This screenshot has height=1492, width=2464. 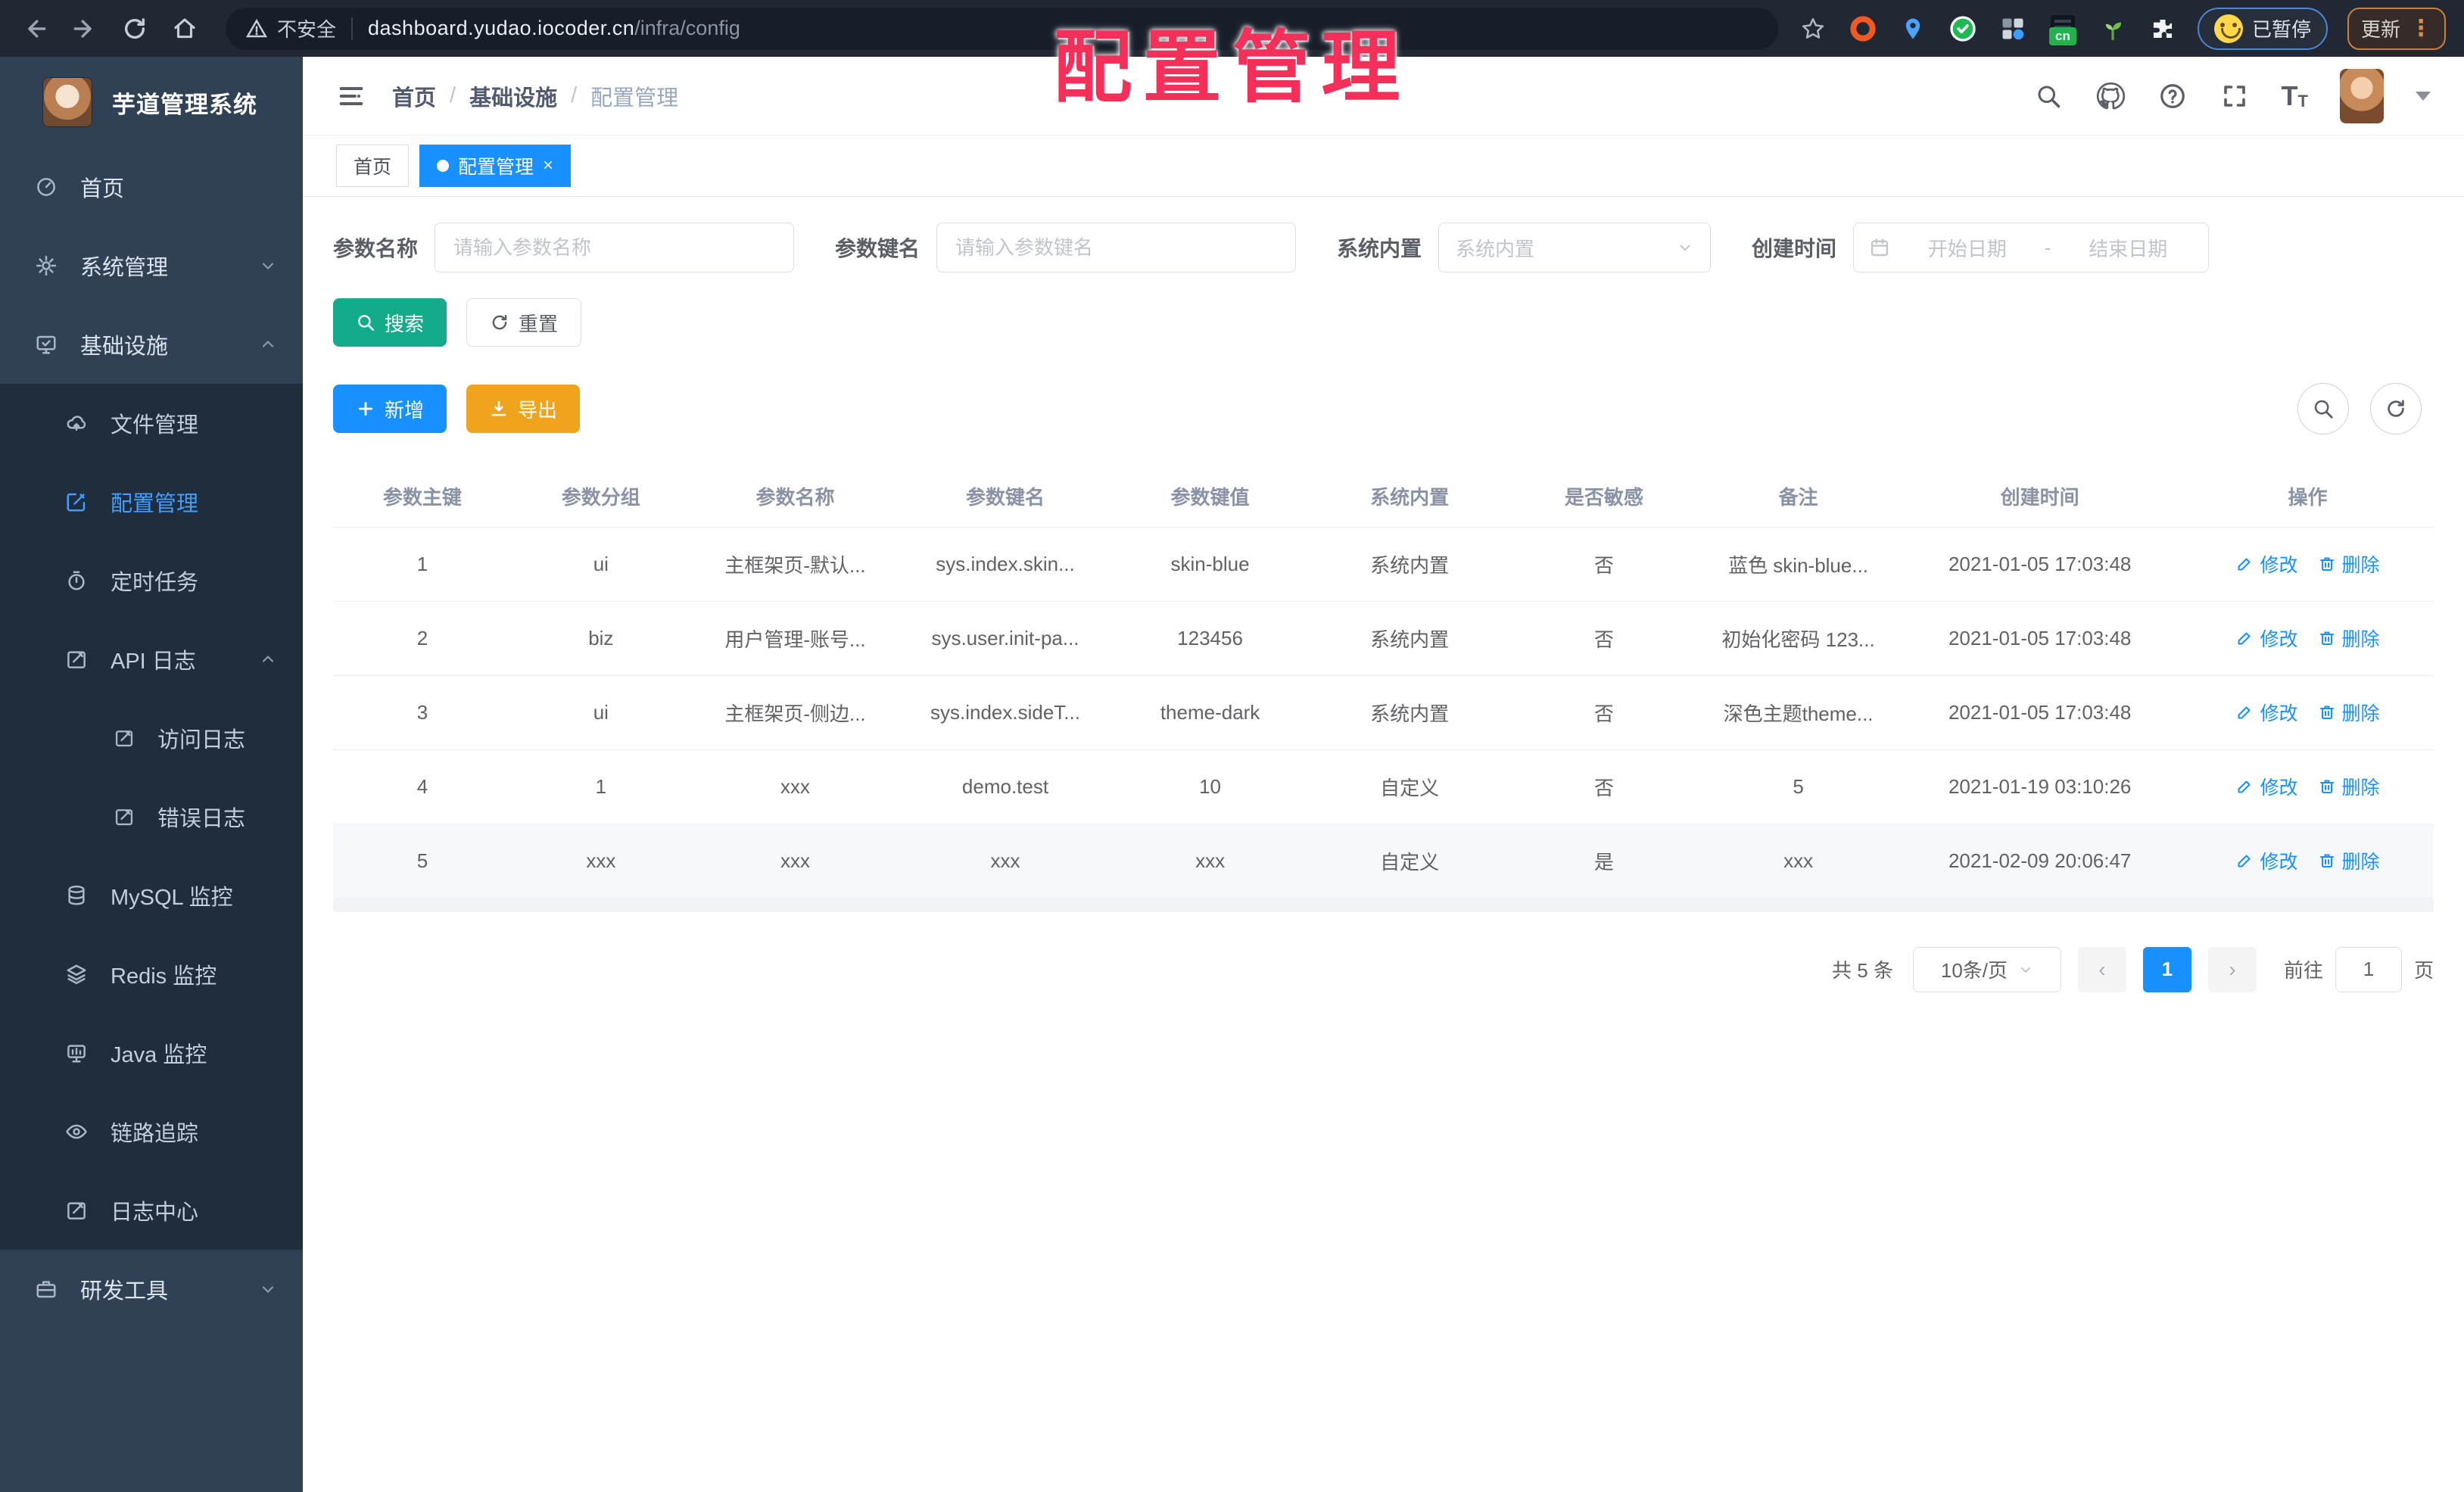 I want to click on sidebar-item-log-center: 日志中心, so click(x=151, y=1210).